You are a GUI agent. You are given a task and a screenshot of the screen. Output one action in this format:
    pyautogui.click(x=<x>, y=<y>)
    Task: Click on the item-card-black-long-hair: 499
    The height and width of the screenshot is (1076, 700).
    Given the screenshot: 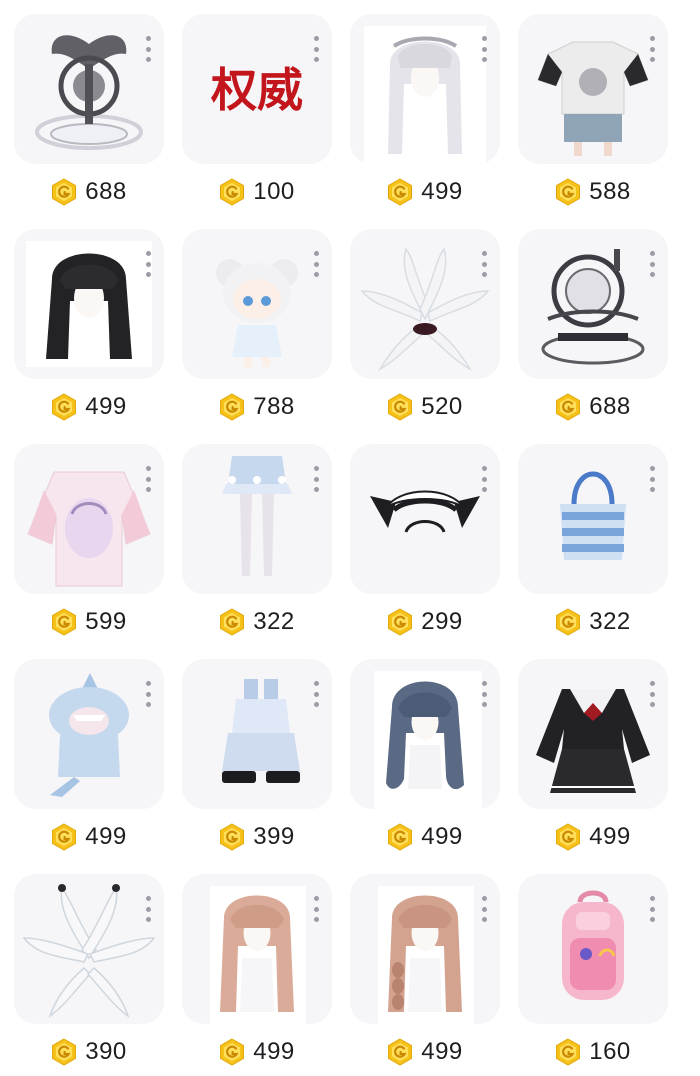 What is the action you would take?
    pyautogui.click(x=89, y=336)
    